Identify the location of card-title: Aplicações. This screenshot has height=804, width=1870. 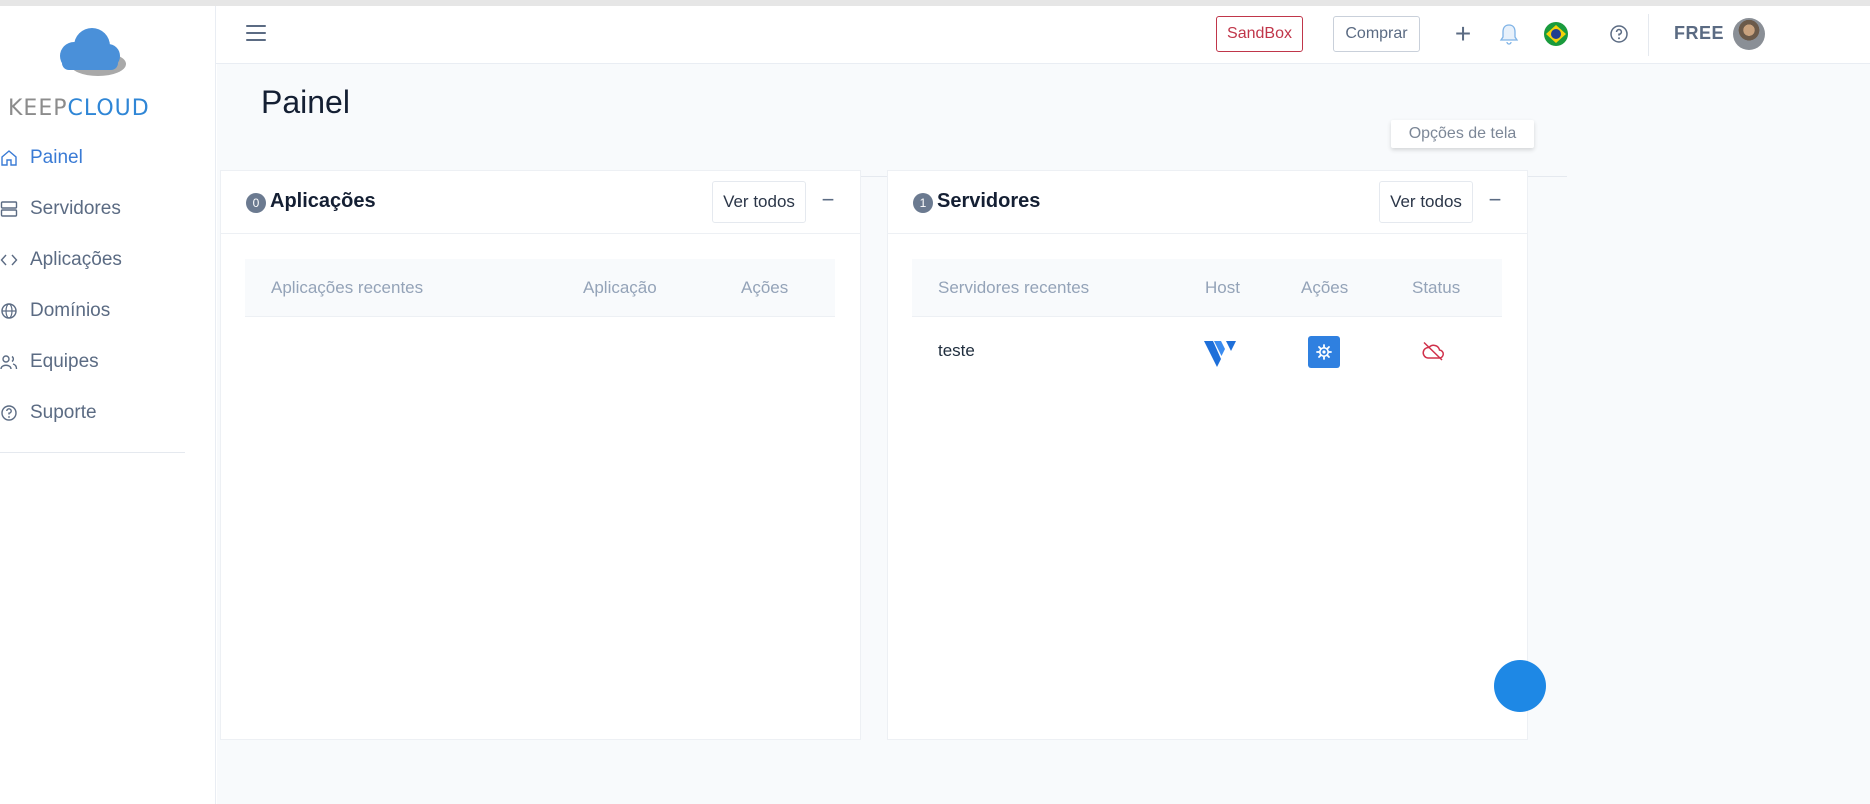
(323, 201).